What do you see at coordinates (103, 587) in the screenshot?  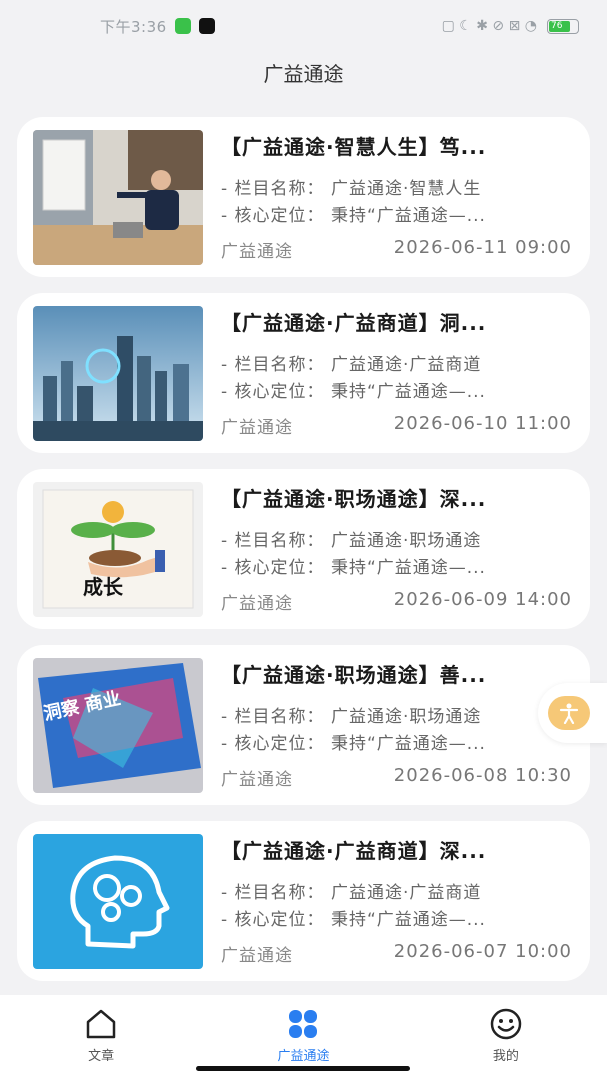 I see `svg-text: 成长` at bounding box center [103, 587].